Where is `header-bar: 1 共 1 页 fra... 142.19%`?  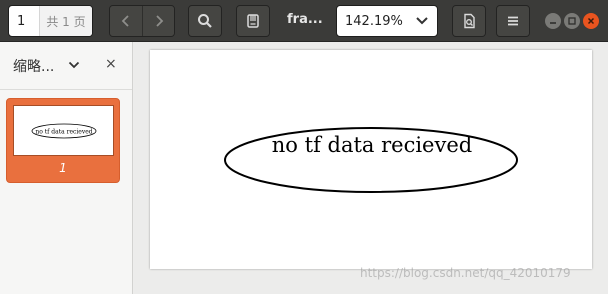
header-bar: 1 共 1 页 fra... 142.19% is located at coordinates (304, 21).